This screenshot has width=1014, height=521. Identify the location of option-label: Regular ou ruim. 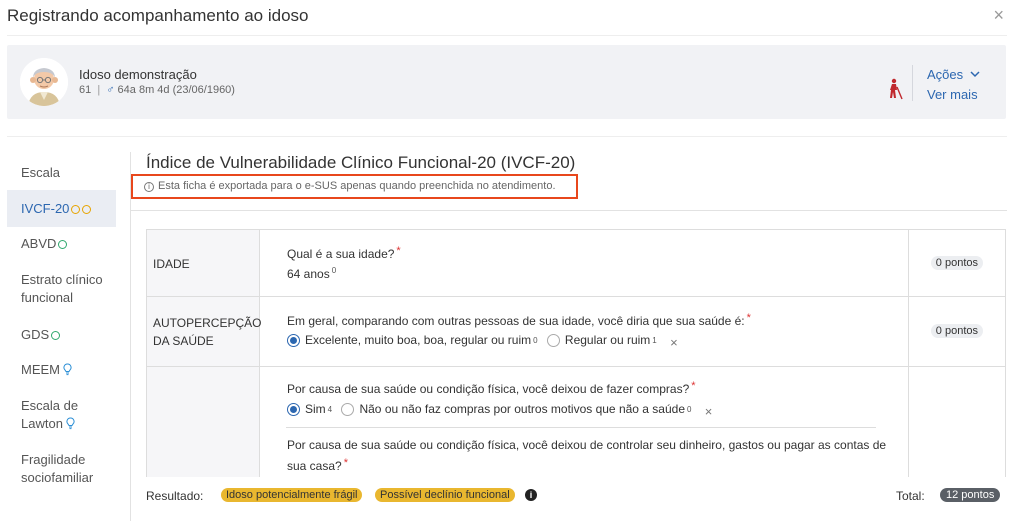
(607, 340).